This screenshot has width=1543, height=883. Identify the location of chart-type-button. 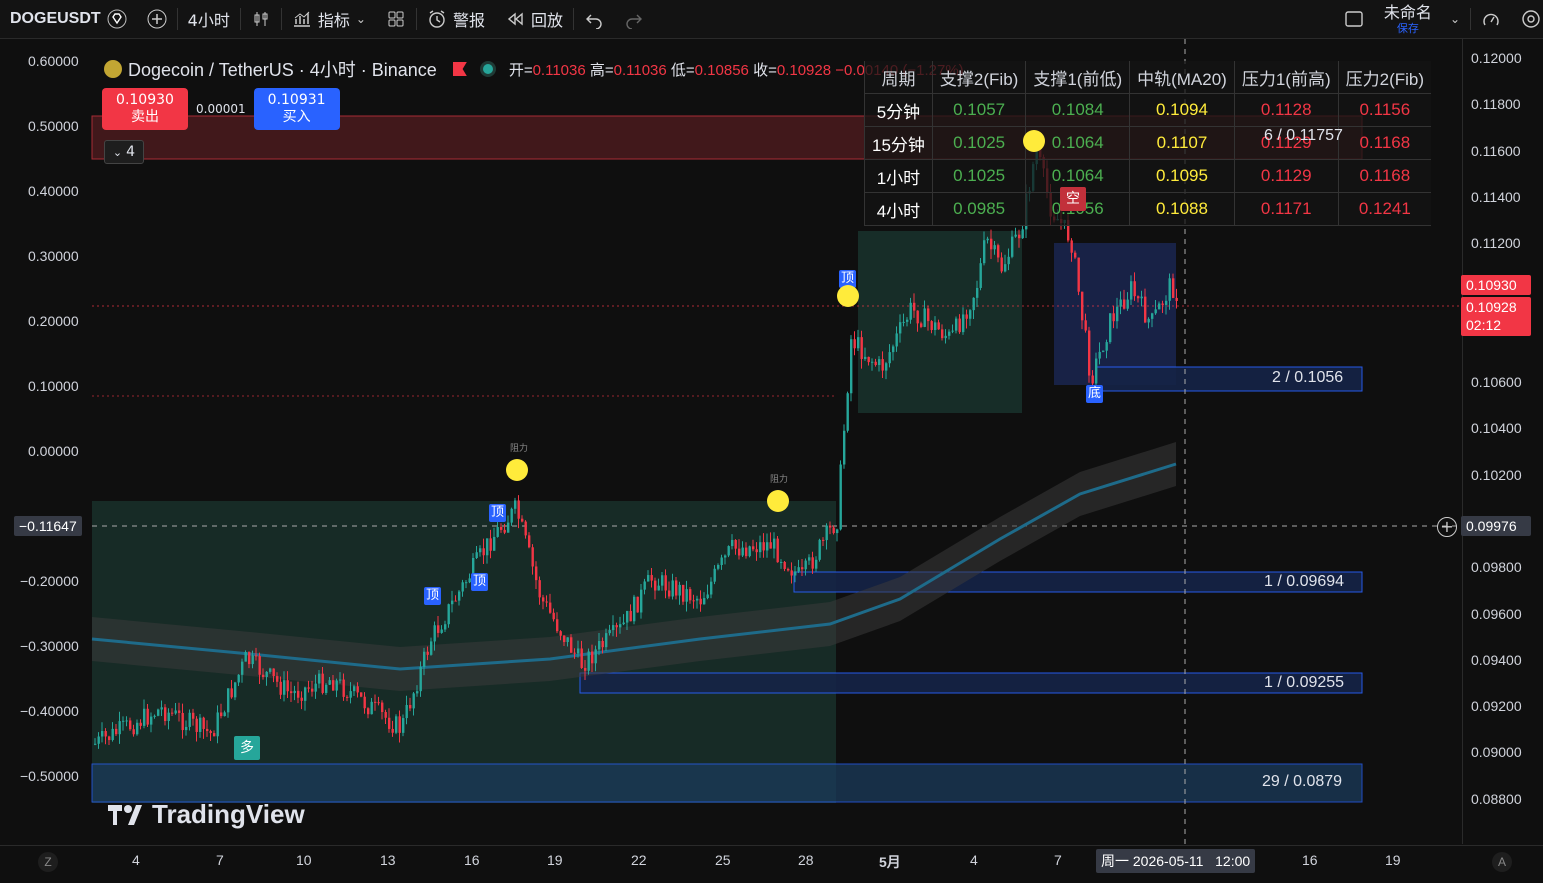
(261, 19).